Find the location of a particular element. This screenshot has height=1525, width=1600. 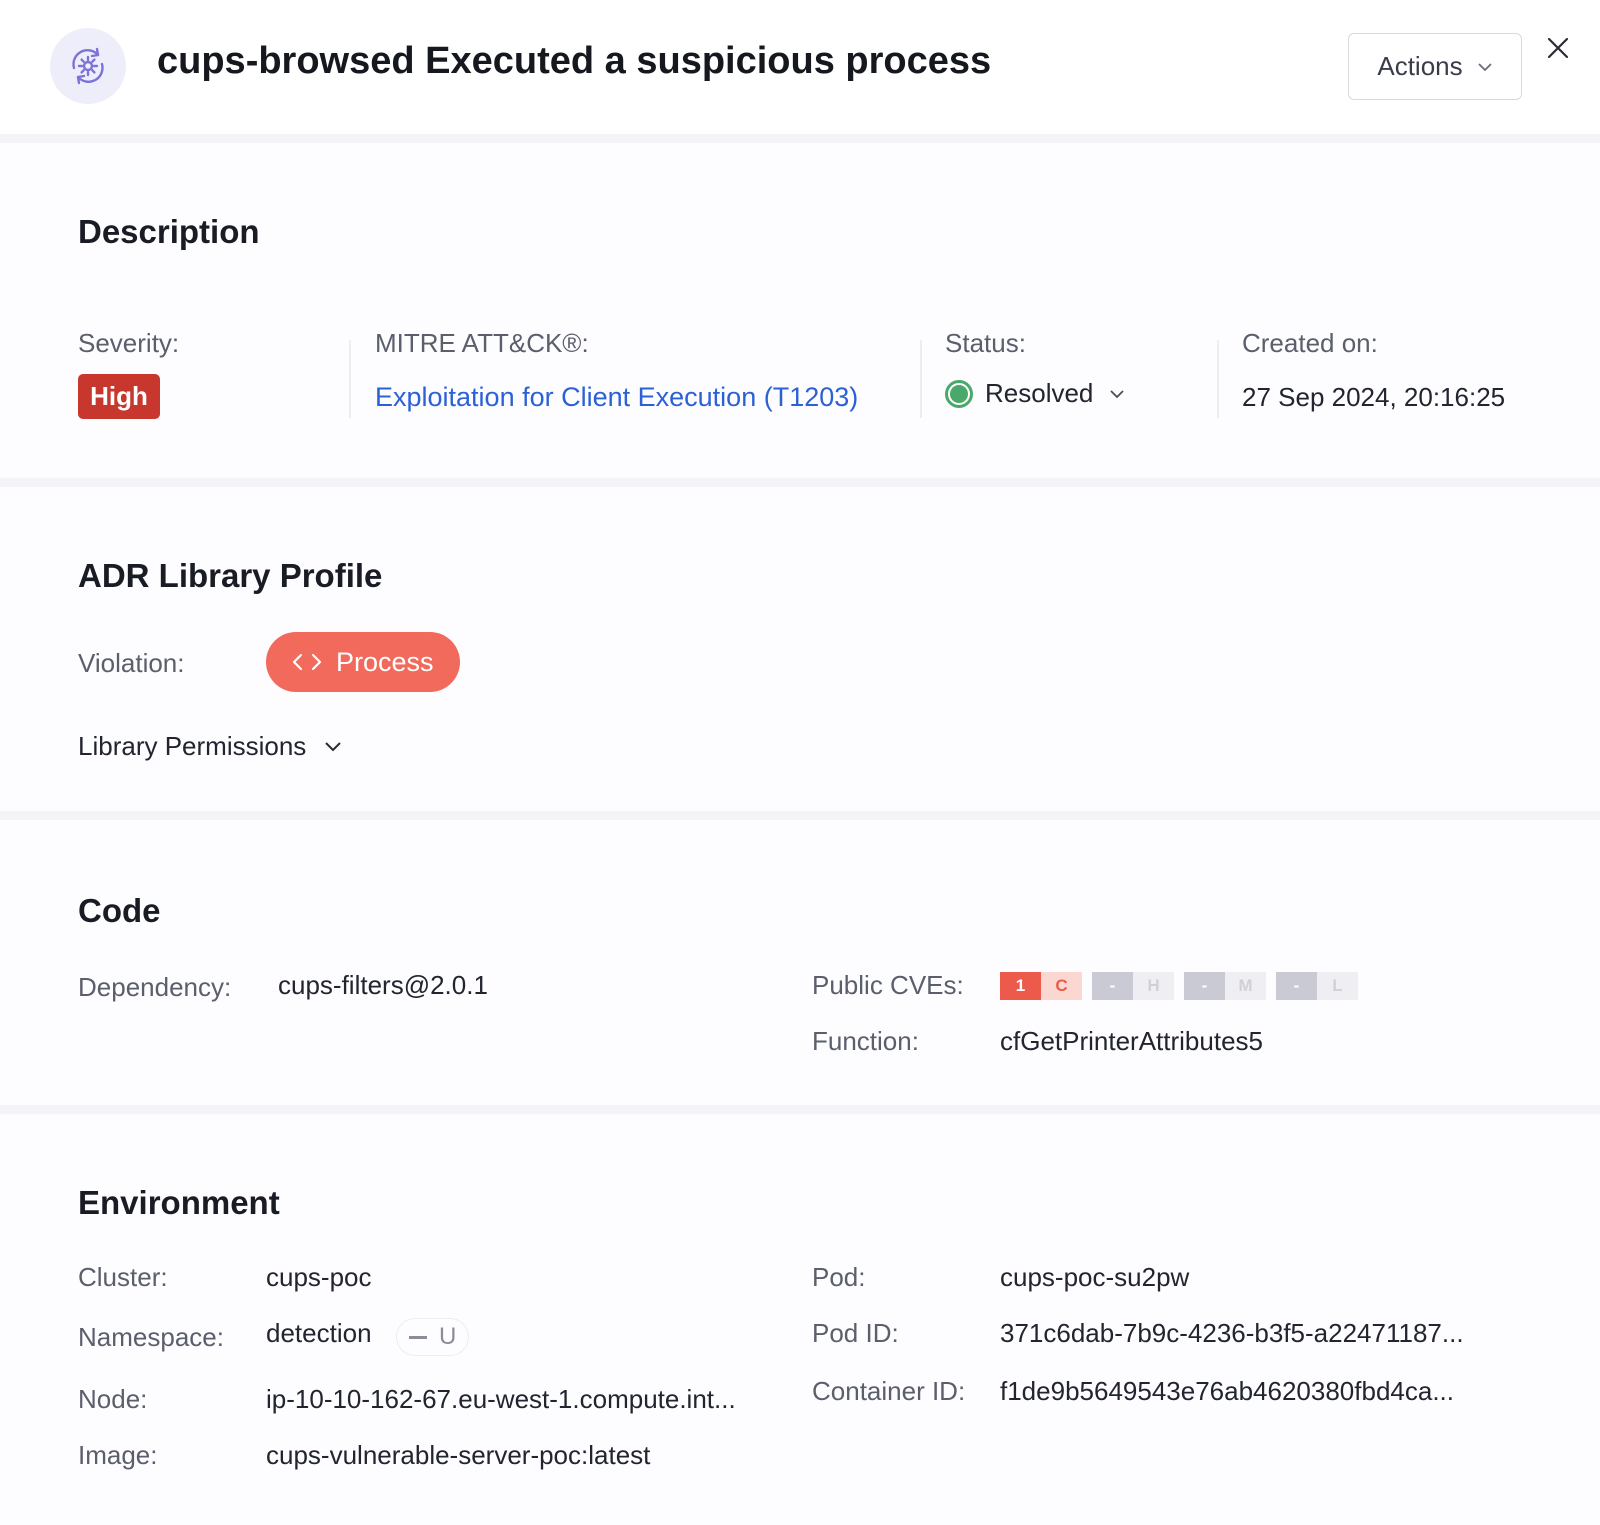

severity-badge: High is located at coordinates (119, 396).